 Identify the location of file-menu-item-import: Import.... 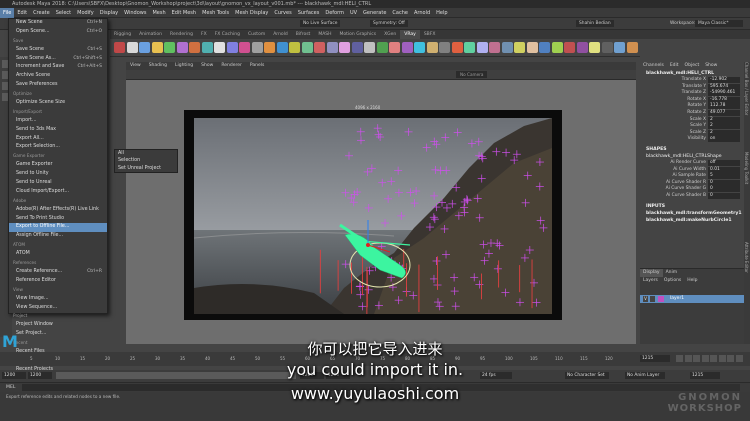
(58, 121).